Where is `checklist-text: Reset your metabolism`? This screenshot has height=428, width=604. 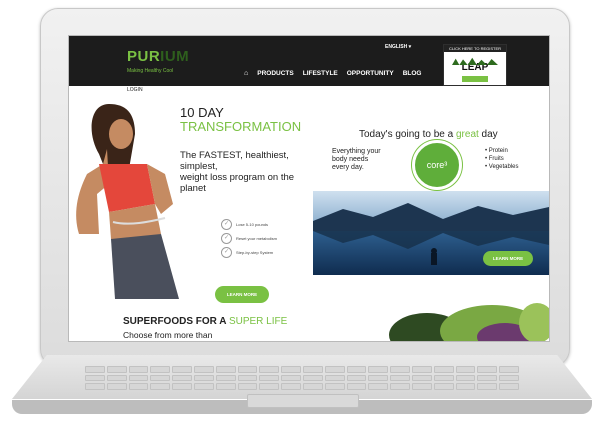
checklist-text: Reset your metabolism is located at coordinates (256, 238).